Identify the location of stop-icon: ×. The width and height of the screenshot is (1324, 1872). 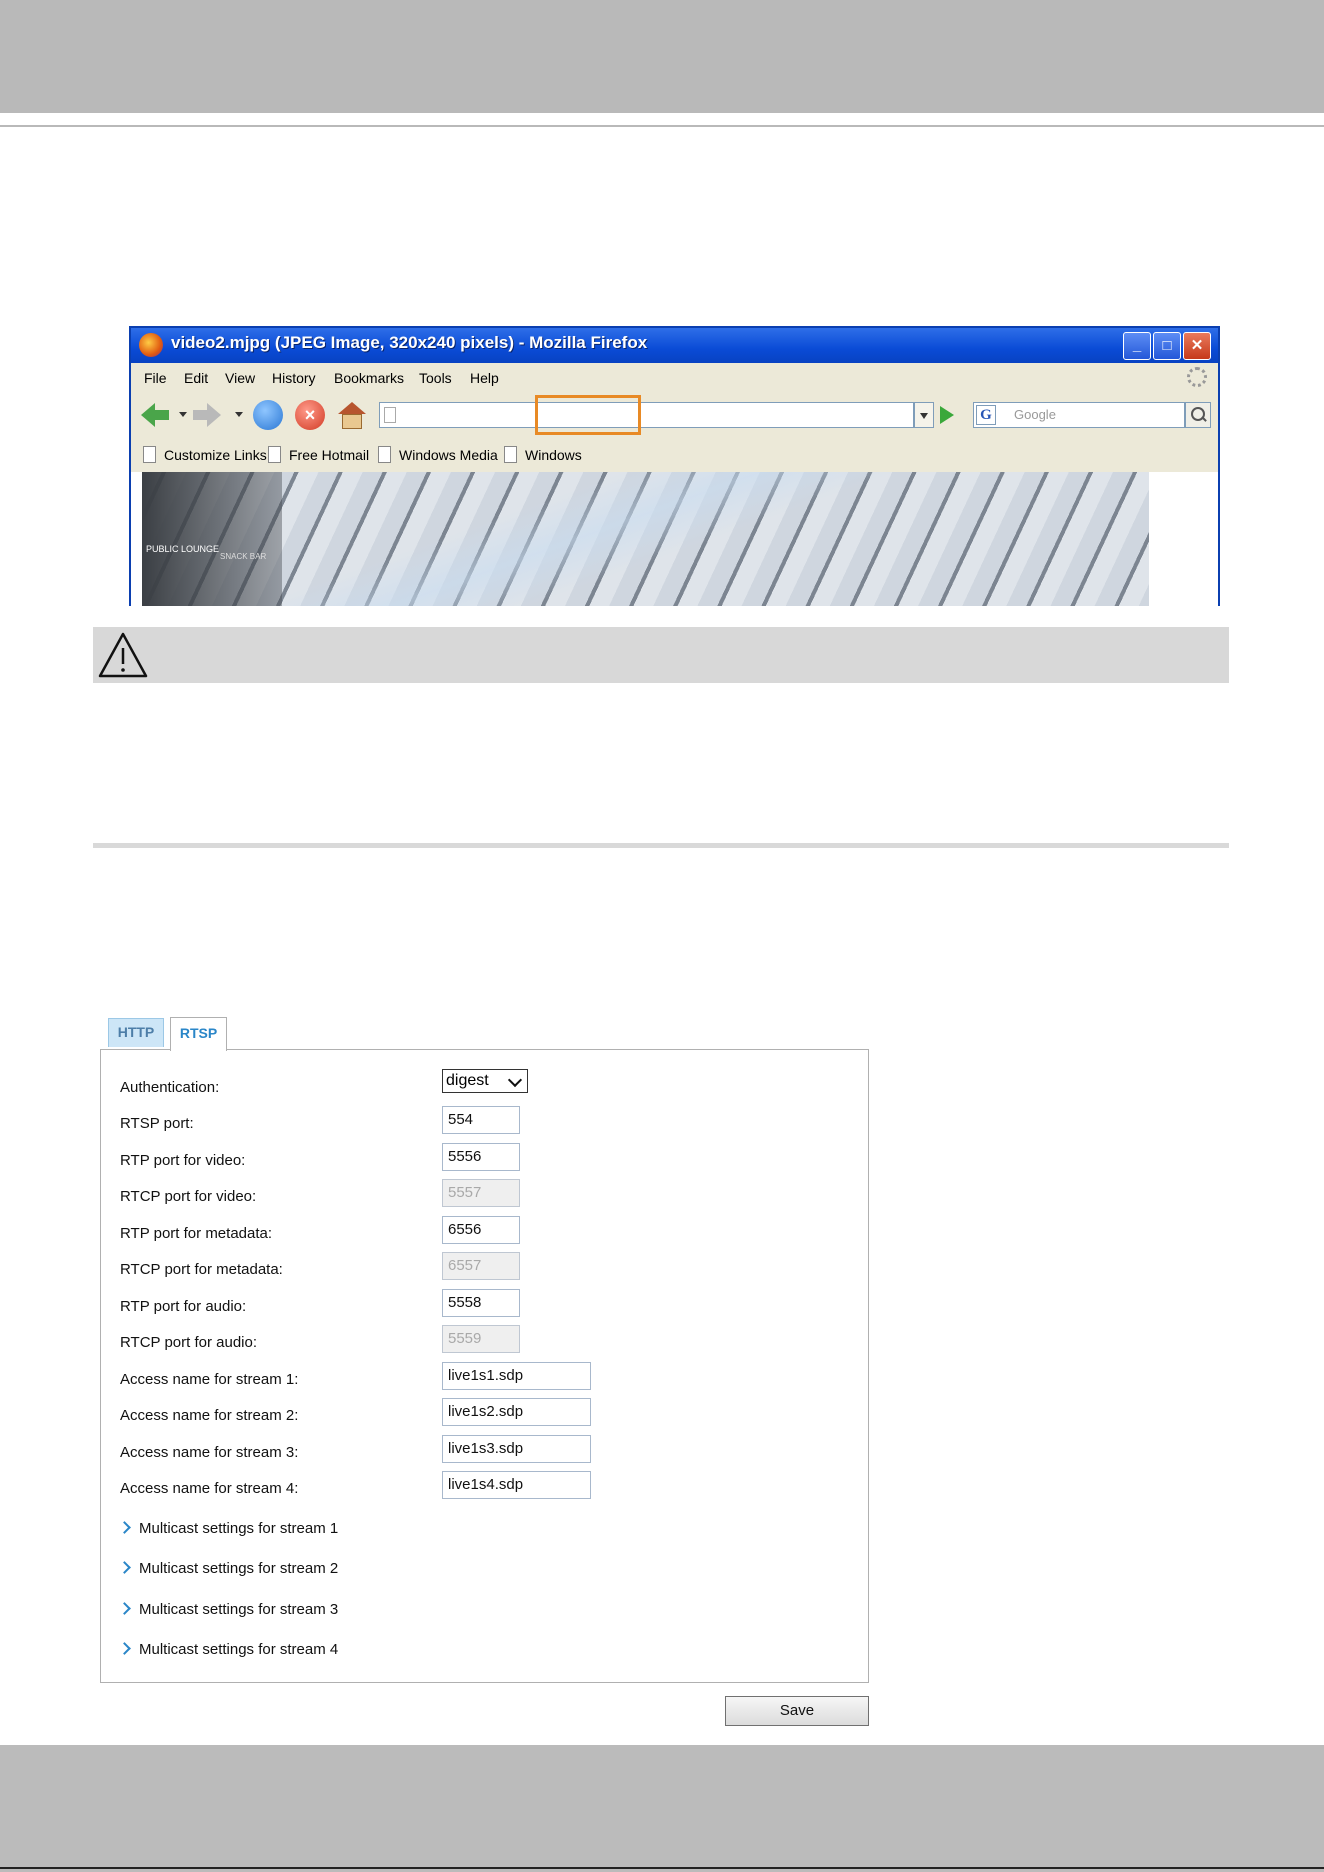
(310, 415).